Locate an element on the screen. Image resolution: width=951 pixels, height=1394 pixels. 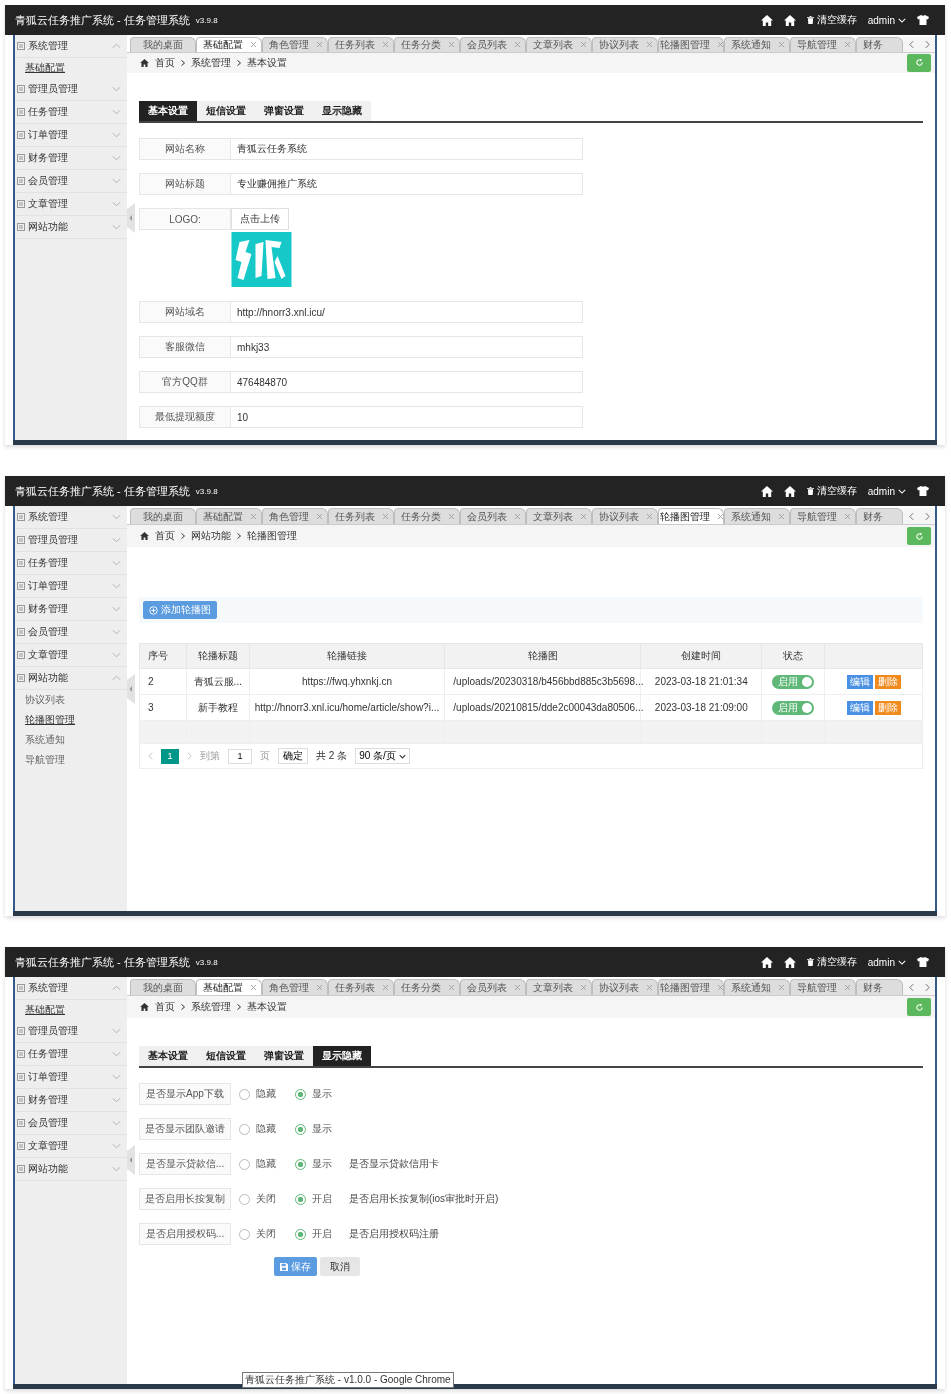
breadcrumb-link: 系统管理 is located at coordinates (211, 1007).